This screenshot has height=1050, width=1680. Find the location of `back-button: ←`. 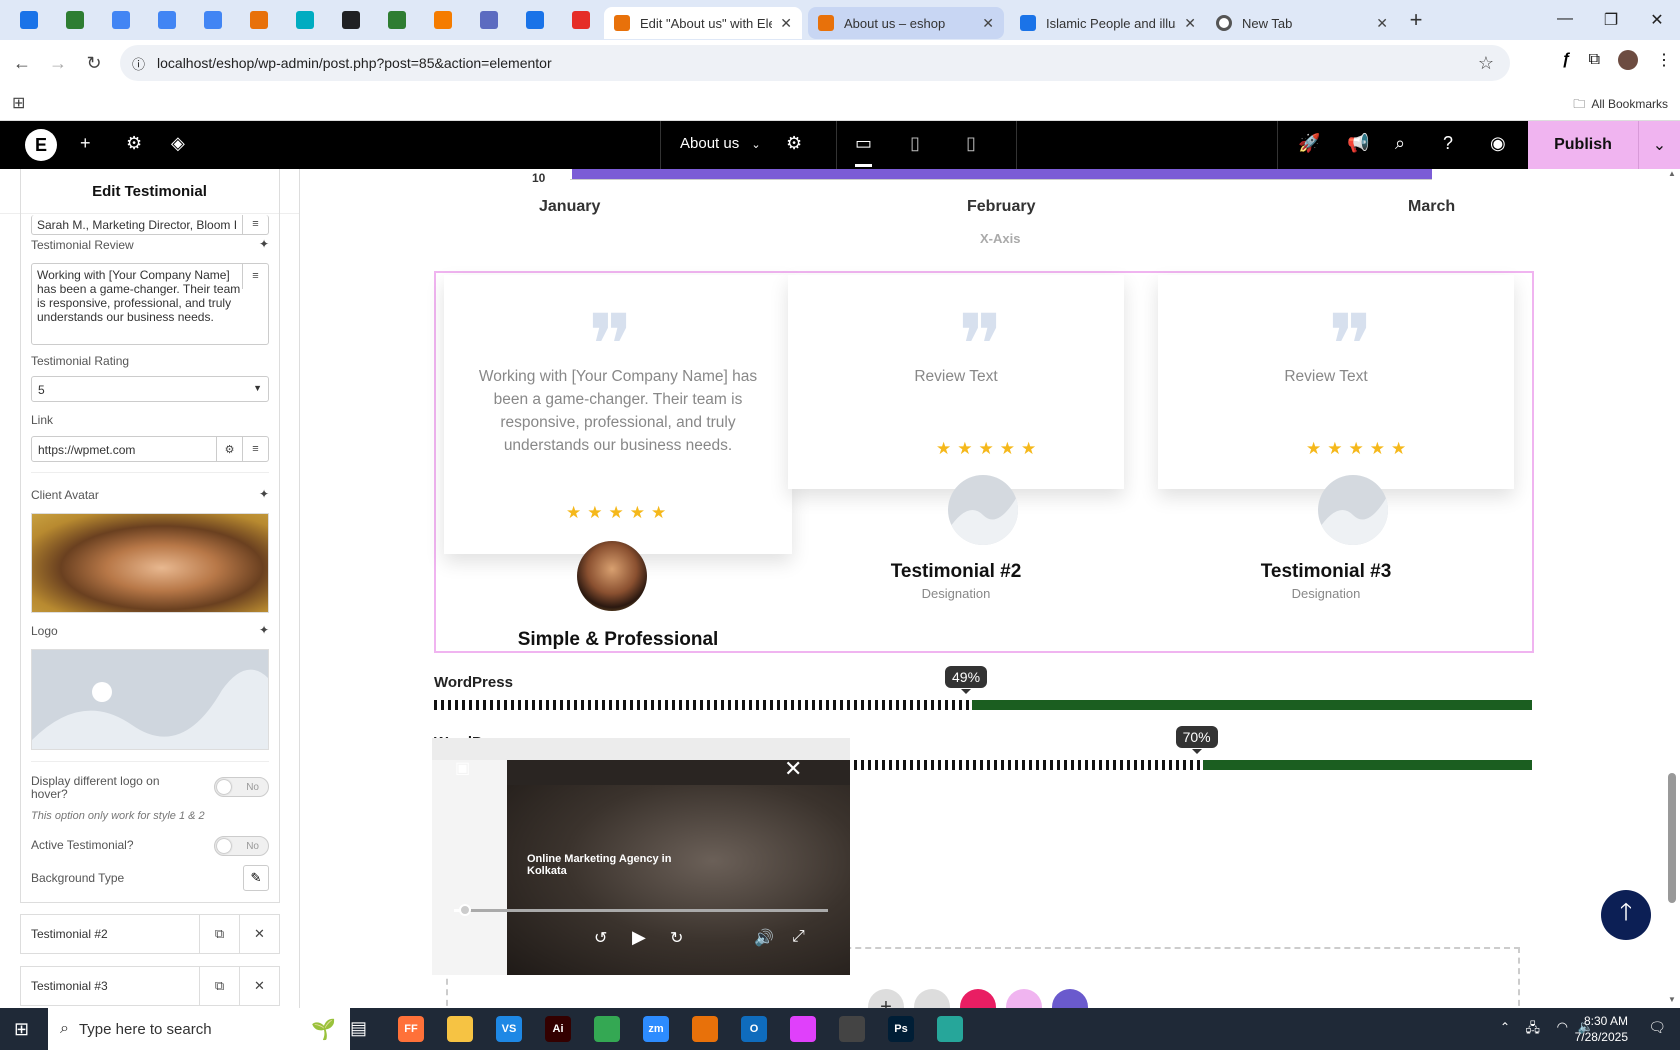

back-button: ← is located at coordinates (22, 63).